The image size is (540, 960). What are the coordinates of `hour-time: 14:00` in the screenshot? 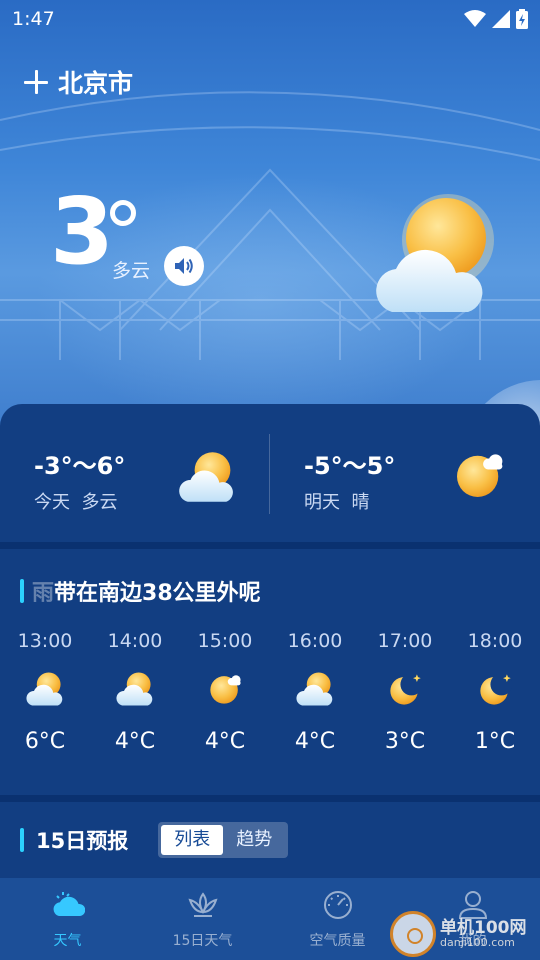 It's located at (135, 641).